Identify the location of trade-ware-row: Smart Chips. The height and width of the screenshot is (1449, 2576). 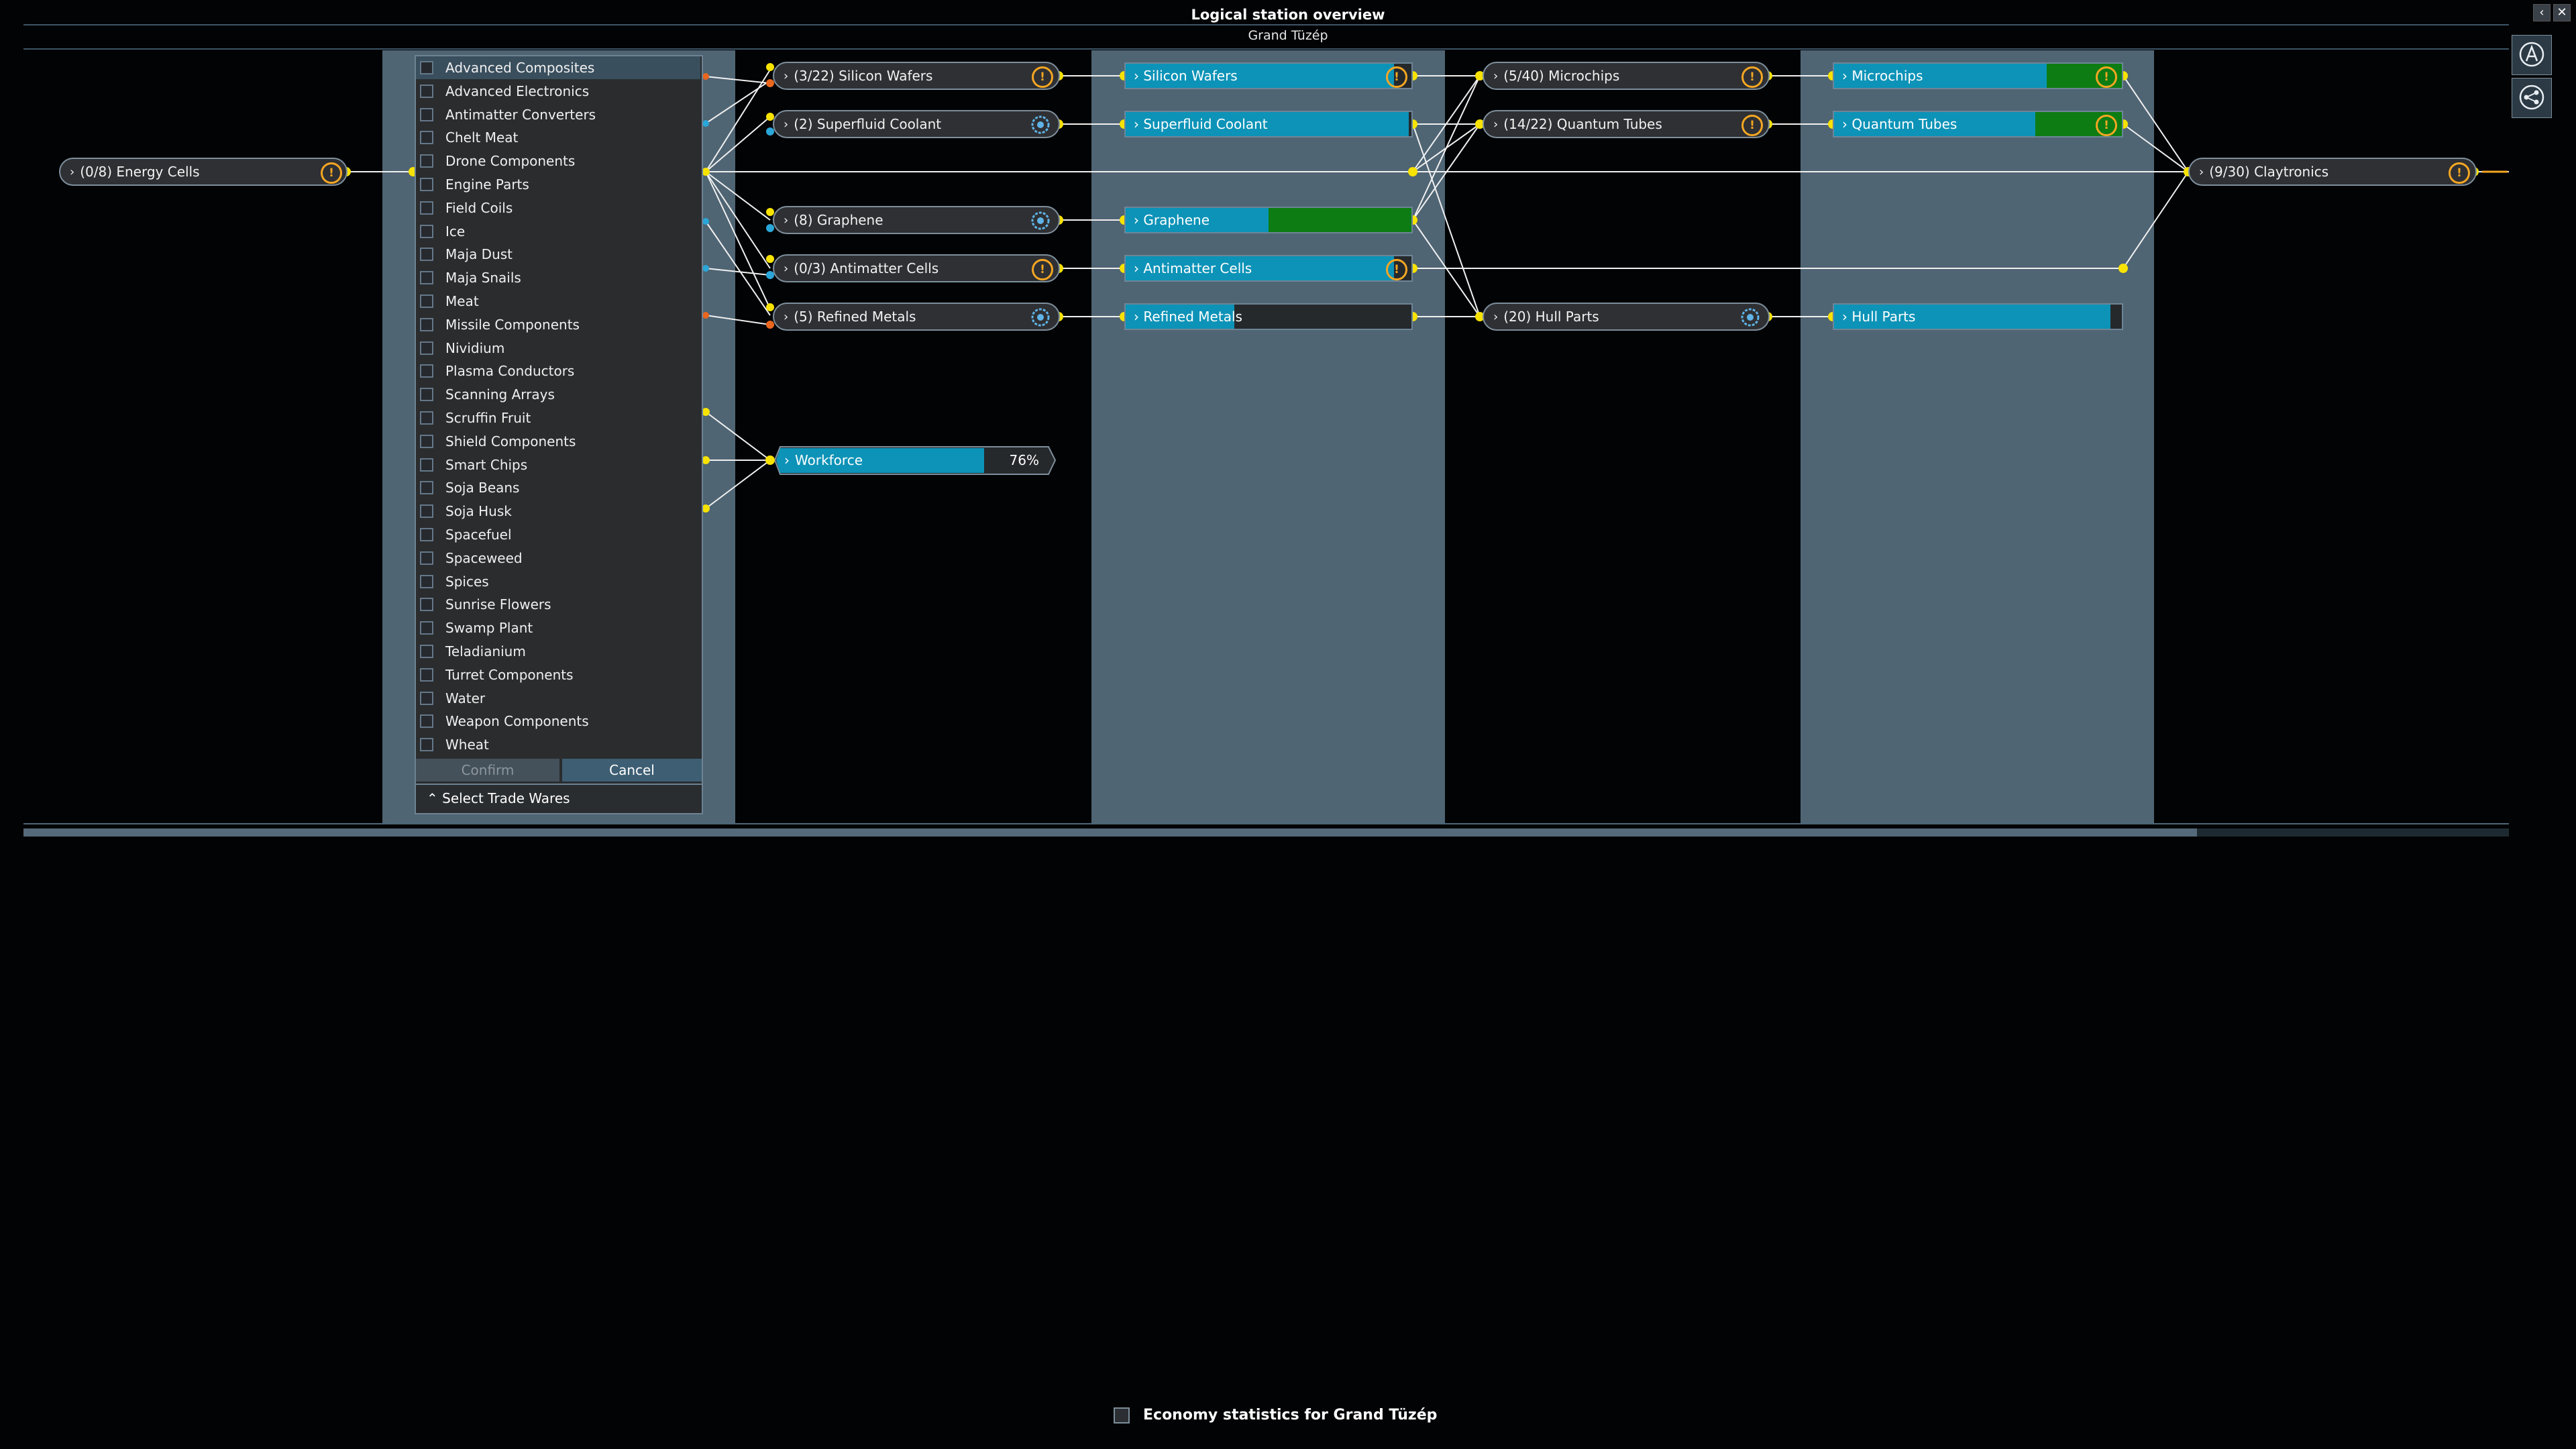
(558, 464).